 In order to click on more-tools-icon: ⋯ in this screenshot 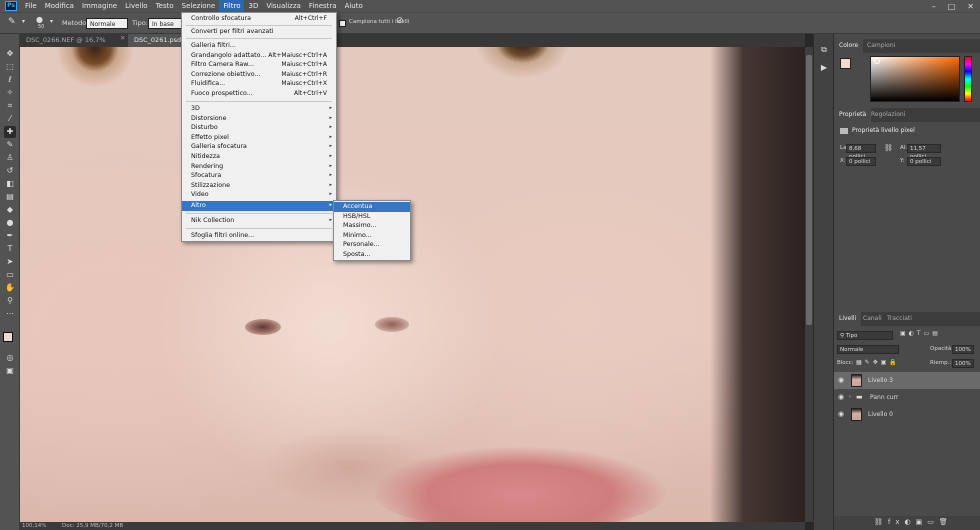, I will do `click(10, 314)`.